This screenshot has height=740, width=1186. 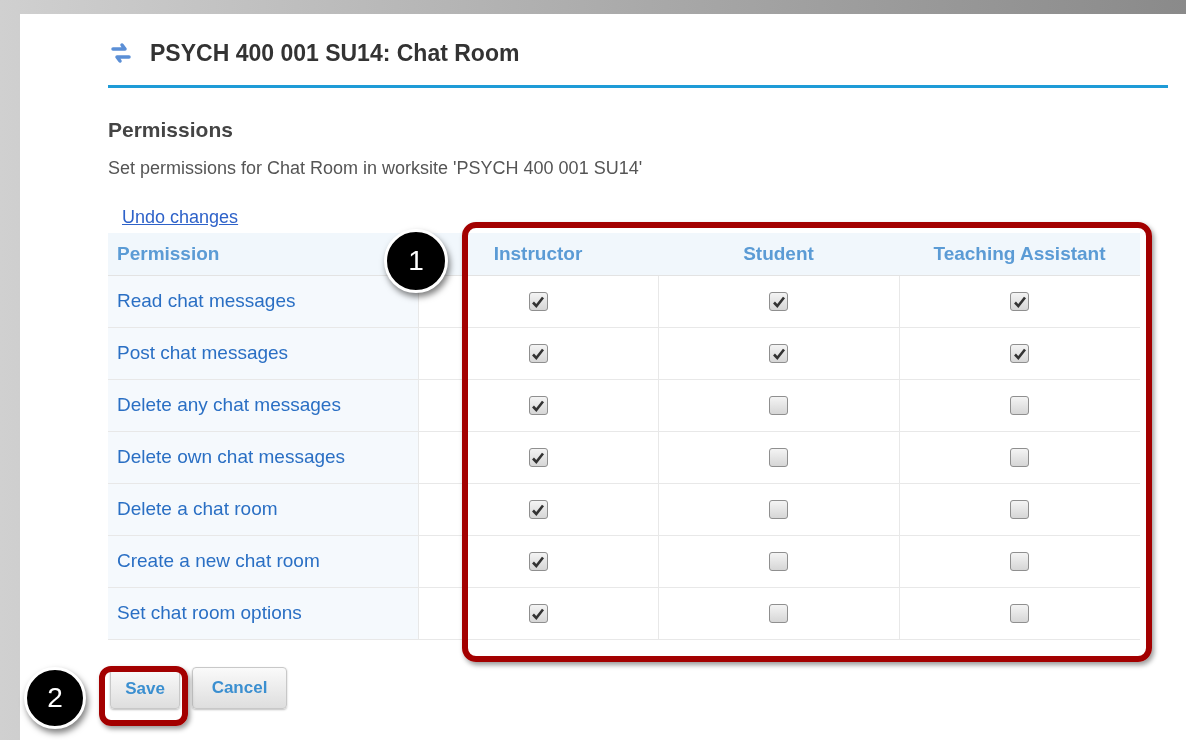 What do you see at coordinates (778, 253) in the screenshot?
I see `column-header: Student` at bounding box center [778, 253].